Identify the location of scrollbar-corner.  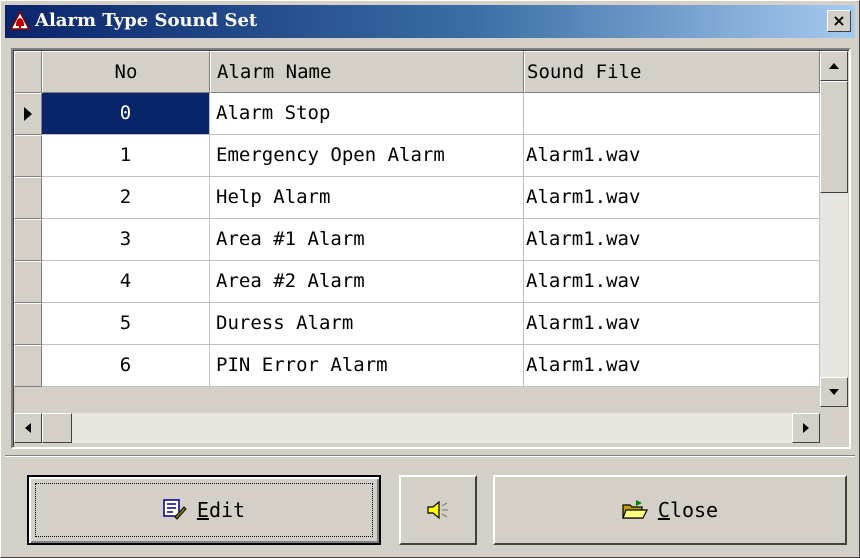
(834, 425).